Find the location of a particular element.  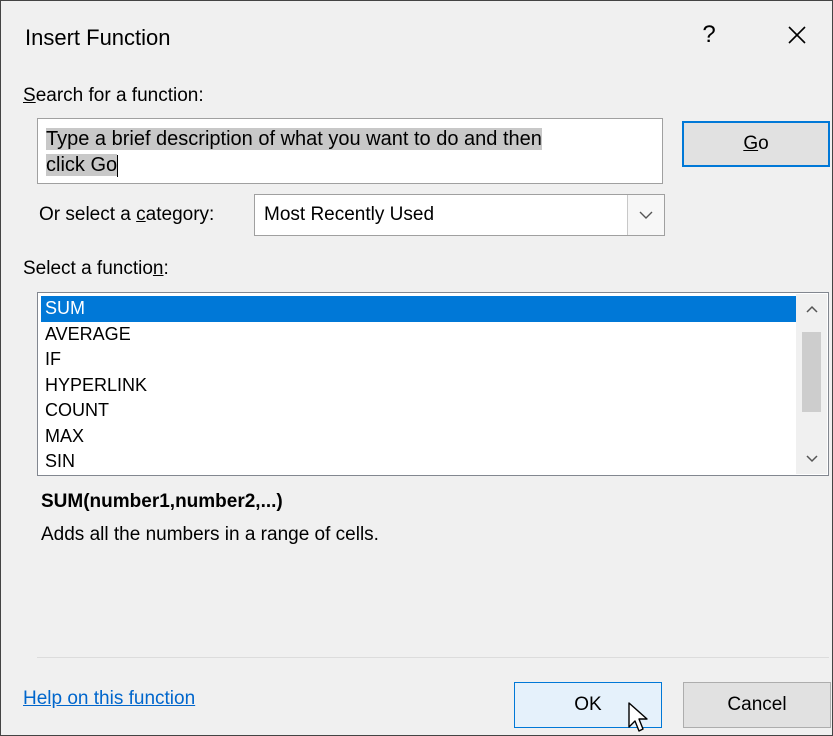

function-list-item-average: AVERAGE is located at coordinates (418, 335).